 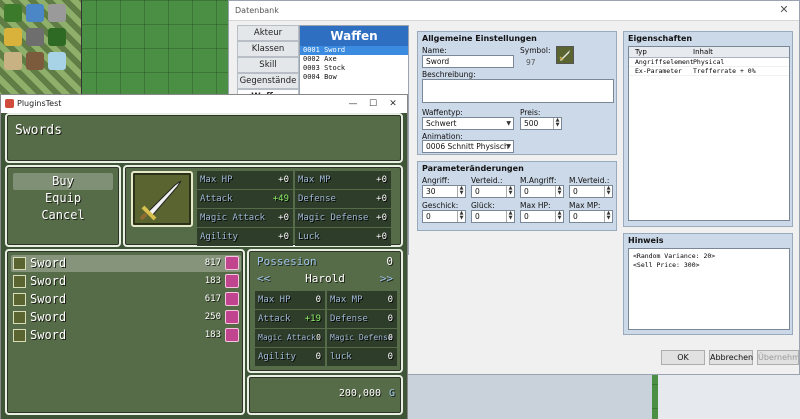 I want to click on cancel-button: Abbrechen, so click(x=731, y=357).